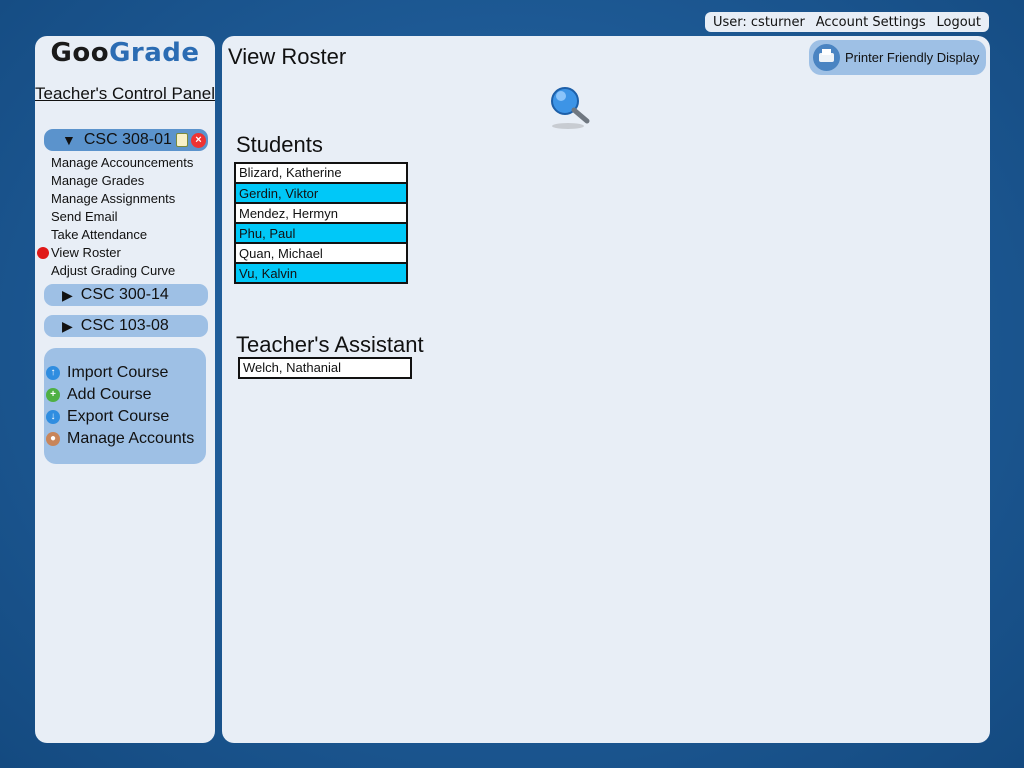 This screenshot has height=768, width=1024. What do you see at coordinates (279, 144) in the screenshot?
I see `students-heading: Students` at bounding box center [279, 144].